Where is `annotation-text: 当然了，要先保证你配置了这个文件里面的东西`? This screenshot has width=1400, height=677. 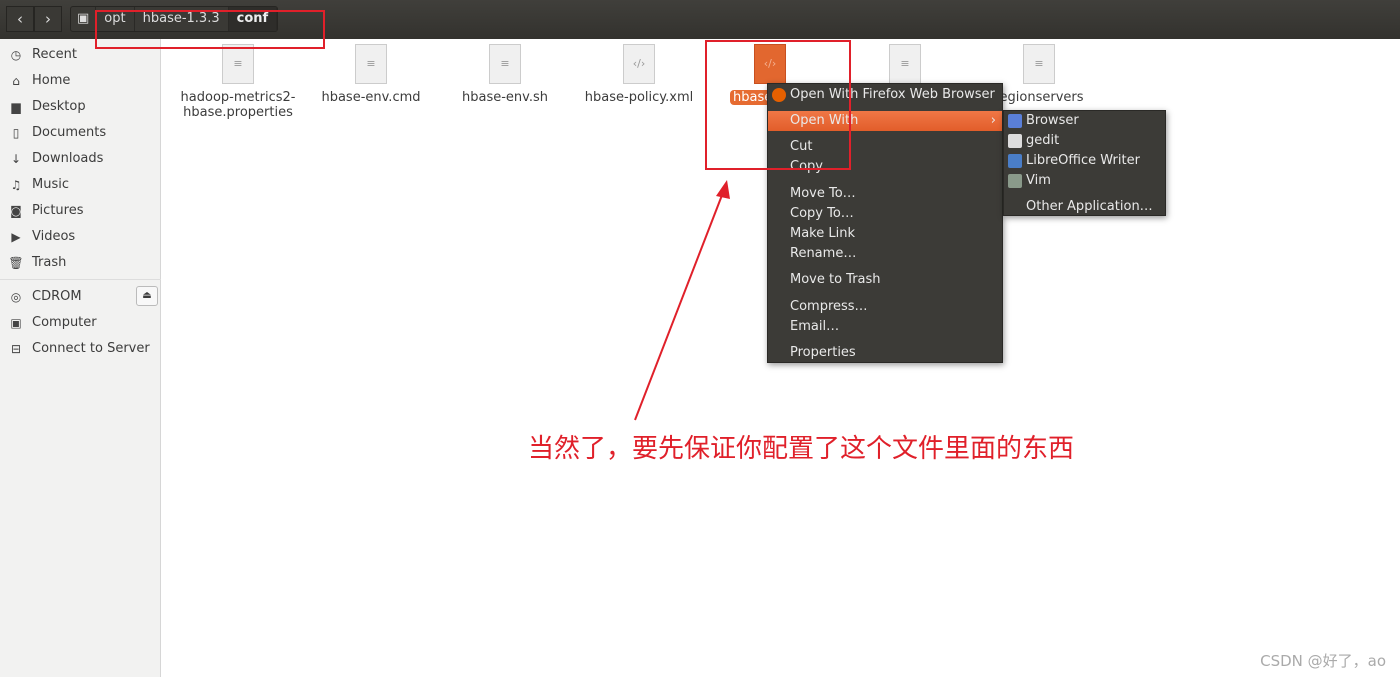 annotation-text: 当然了，要先保证你配置了这个文件里面的东西 is located at coordinates (801, 449).